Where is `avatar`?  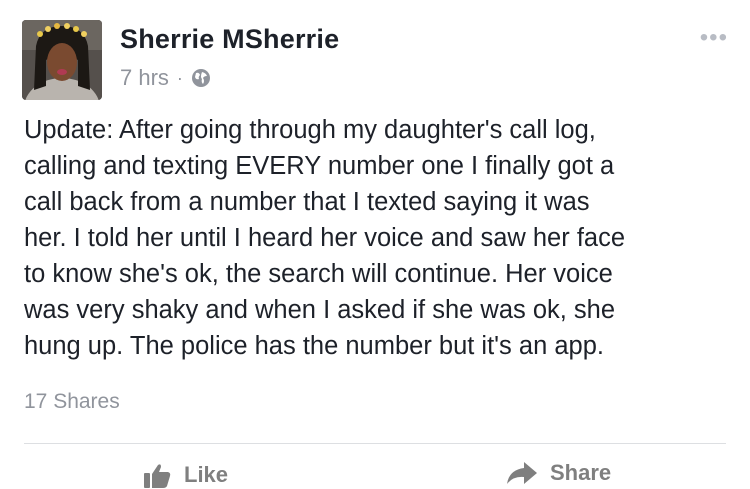 avatar is located at coordinates (62, 60).